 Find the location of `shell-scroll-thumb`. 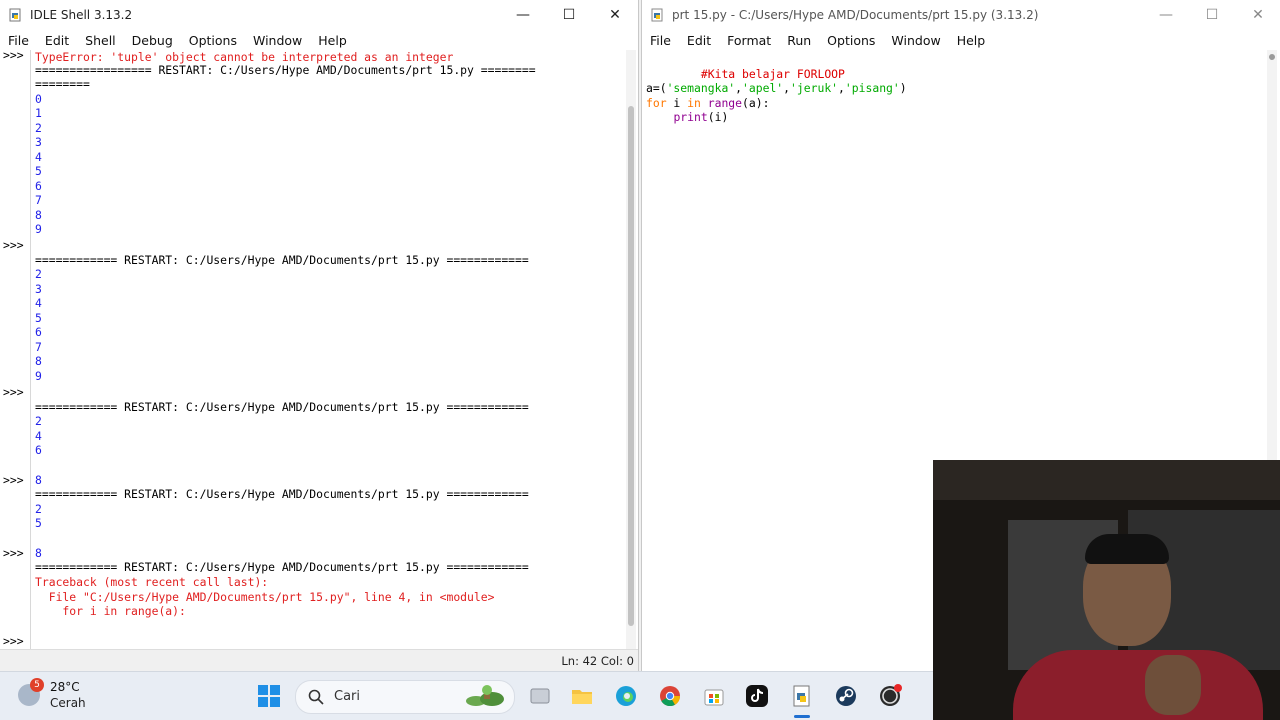

shell-scroll-thumb is located at coordinates (631, 366).